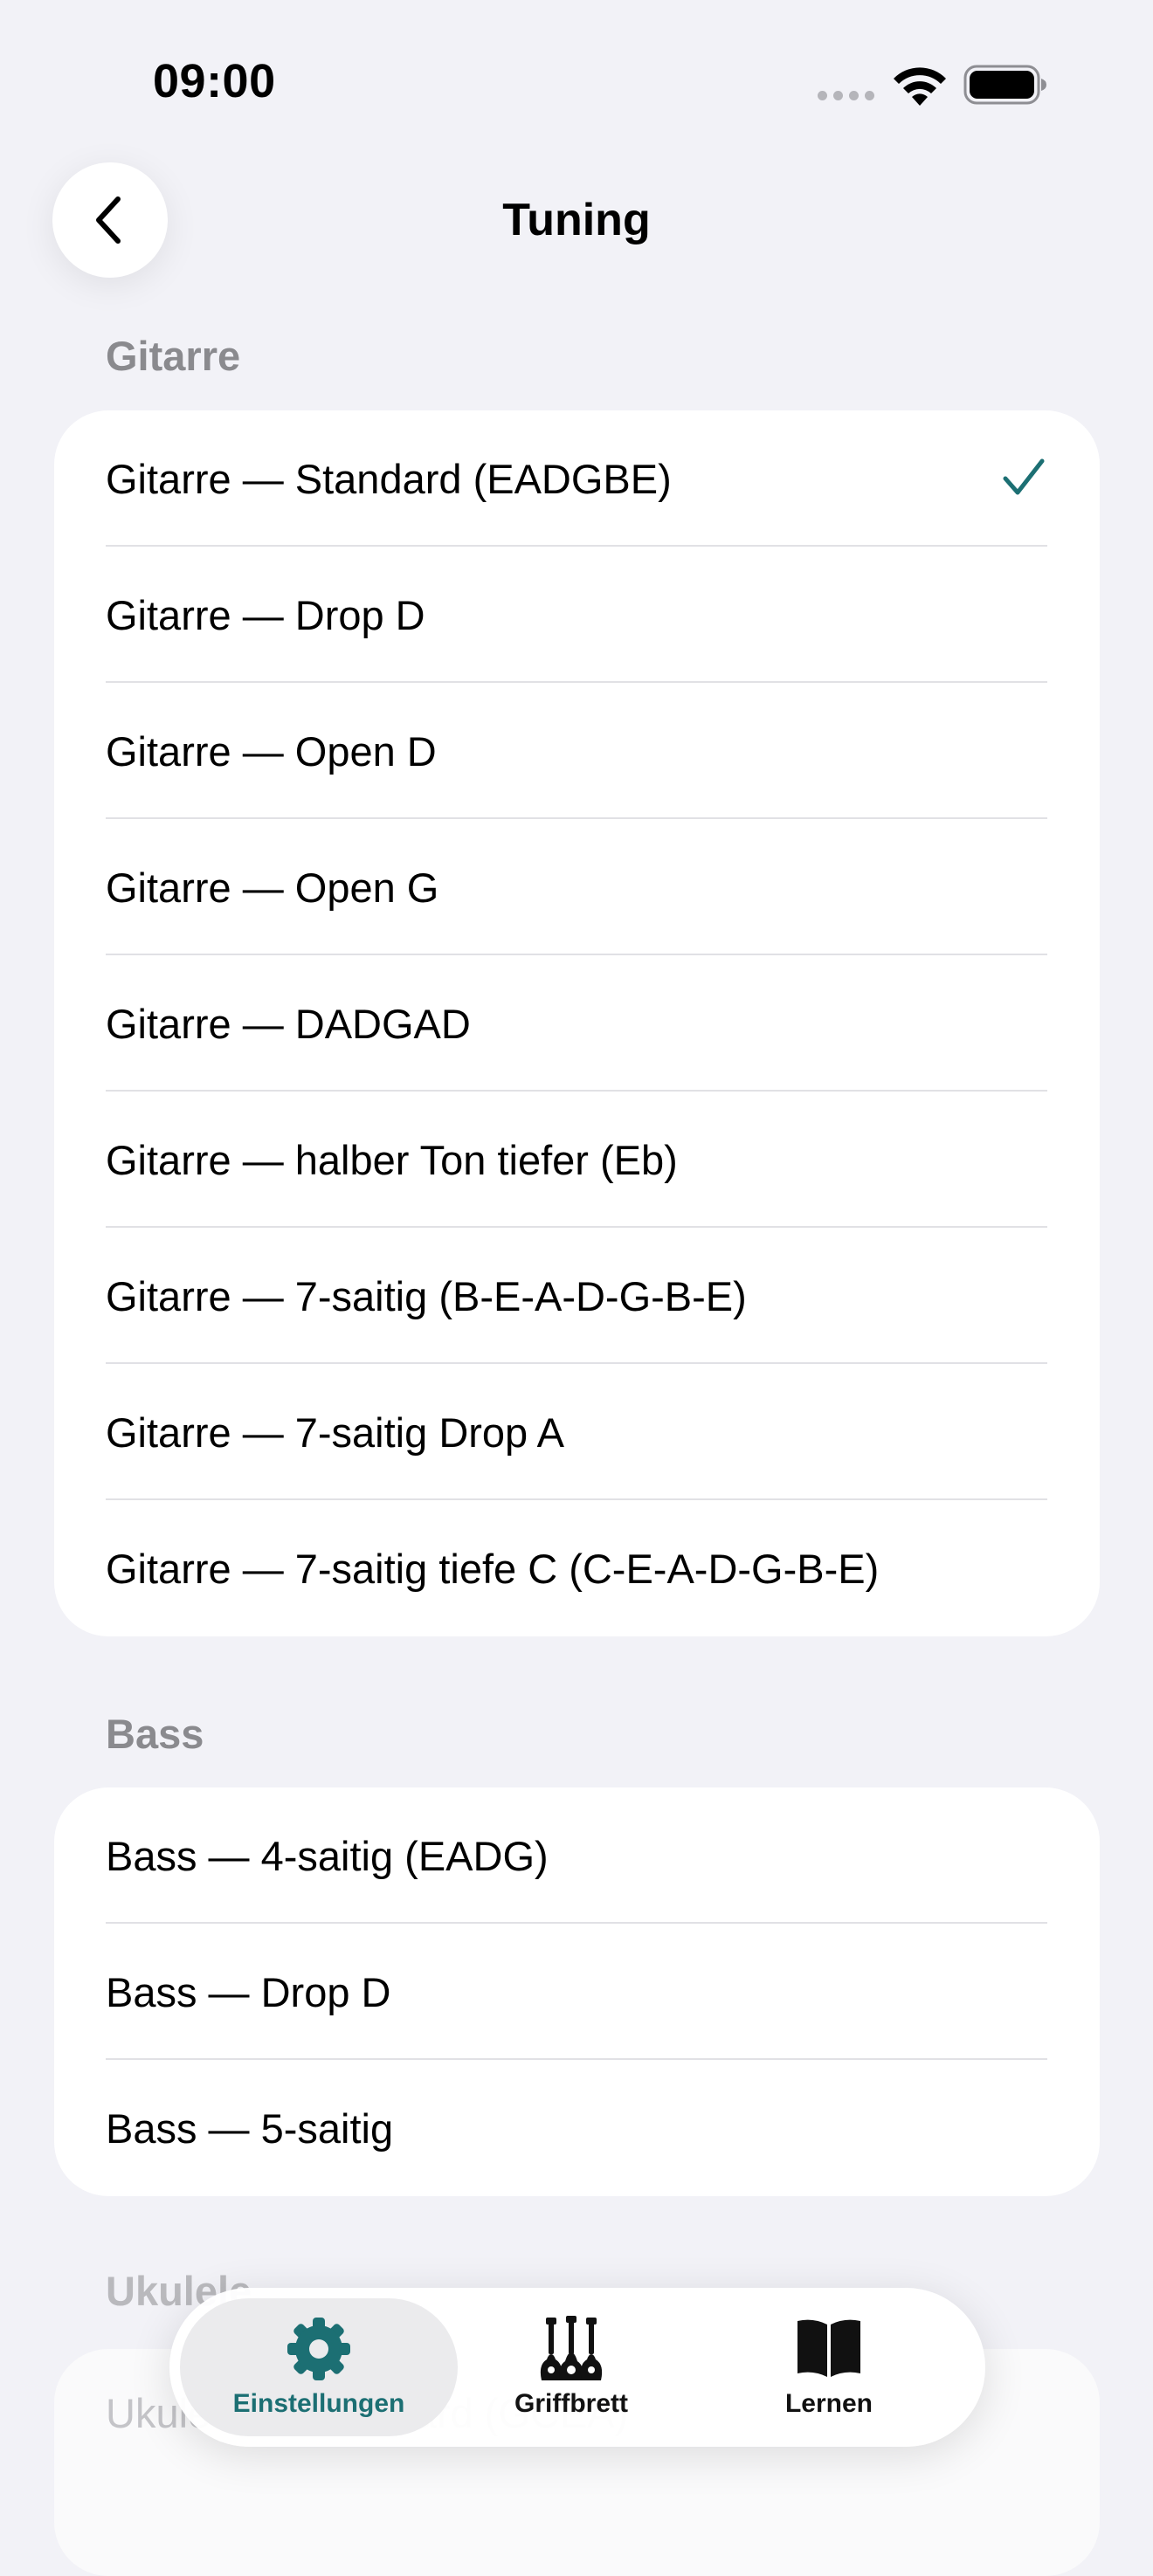  What do you see at coordinates (273, 887) in the screenshot?
I see `tuning-label: Gitarre — Open G` at bounding box center [273, 887].